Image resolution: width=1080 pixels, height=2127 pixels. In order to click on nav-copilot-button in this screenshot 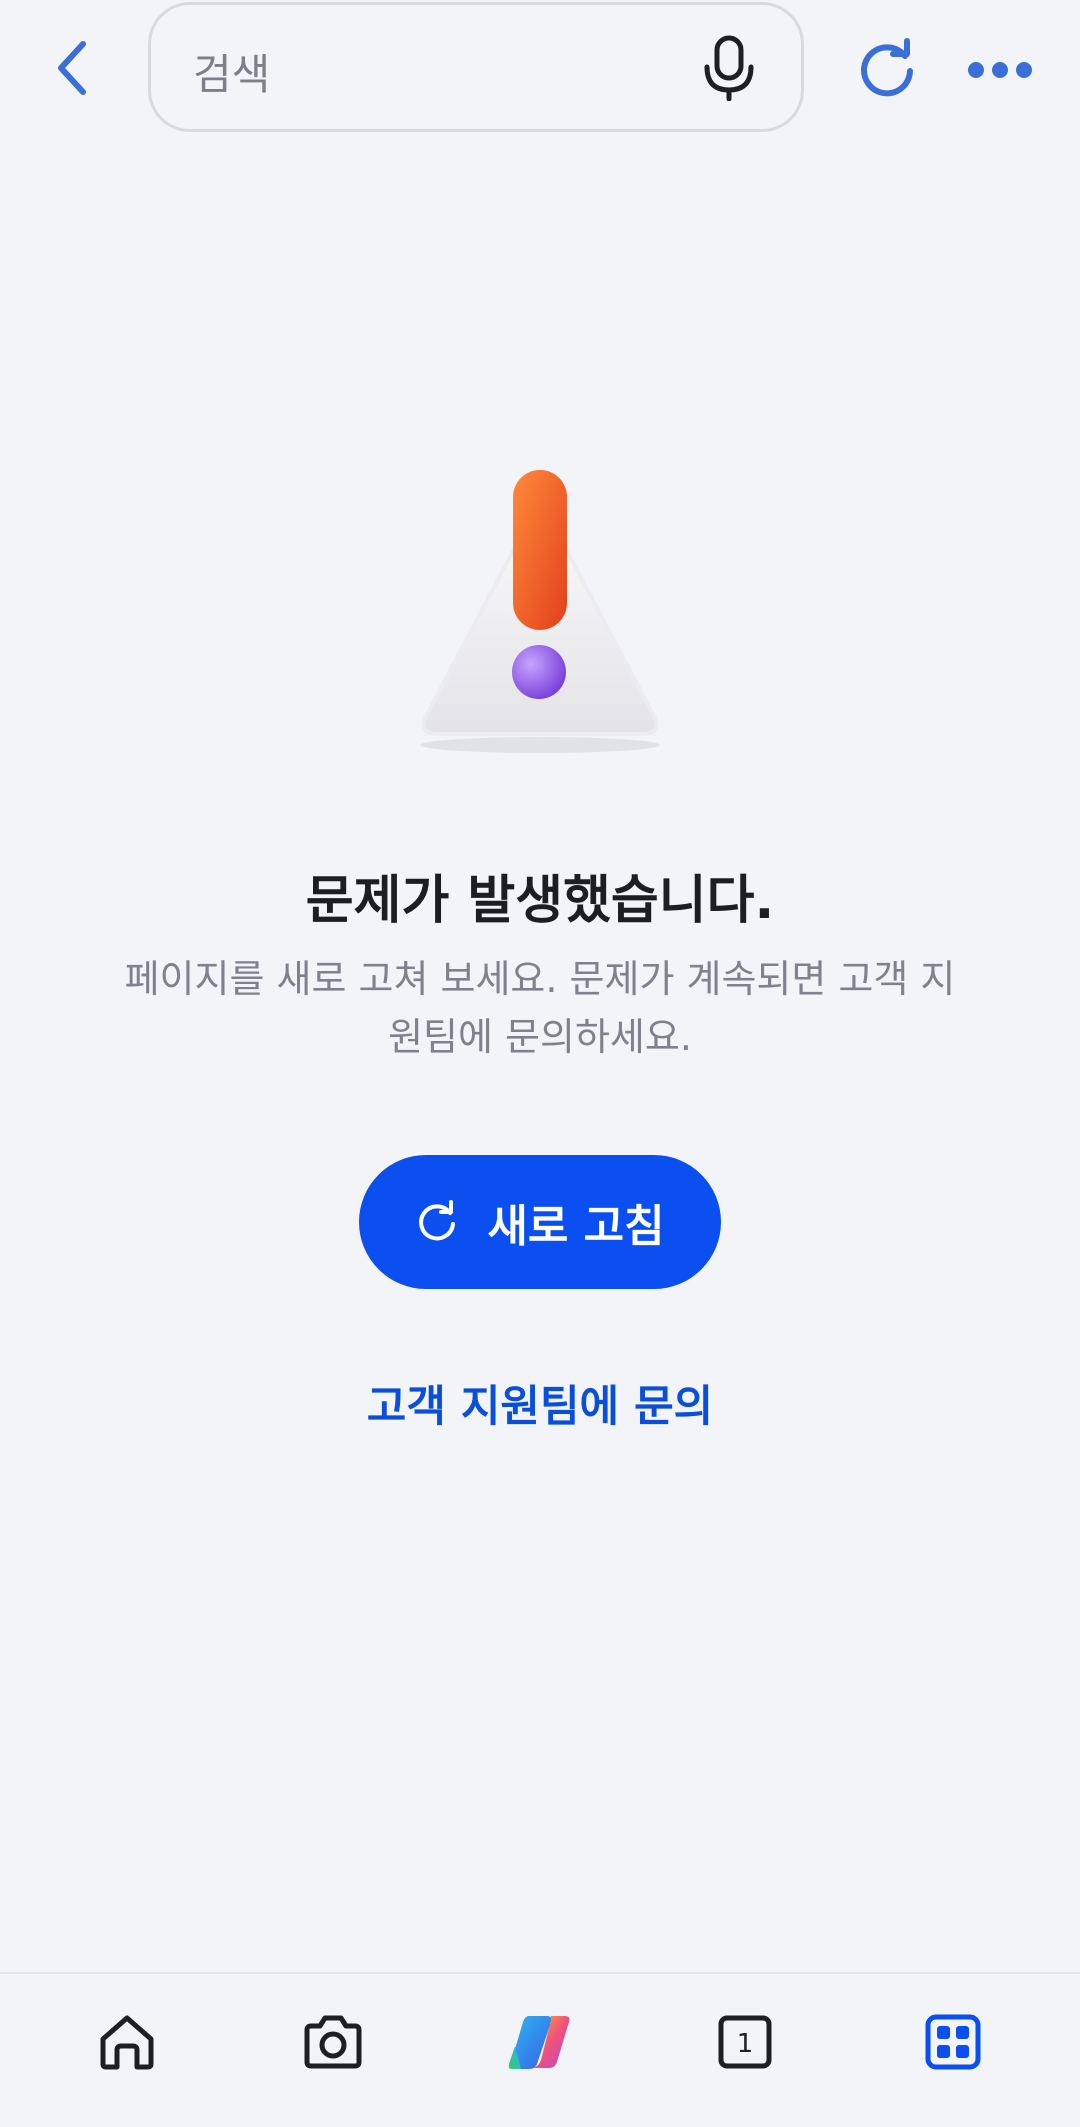, I will do `click(540, 2042)`.